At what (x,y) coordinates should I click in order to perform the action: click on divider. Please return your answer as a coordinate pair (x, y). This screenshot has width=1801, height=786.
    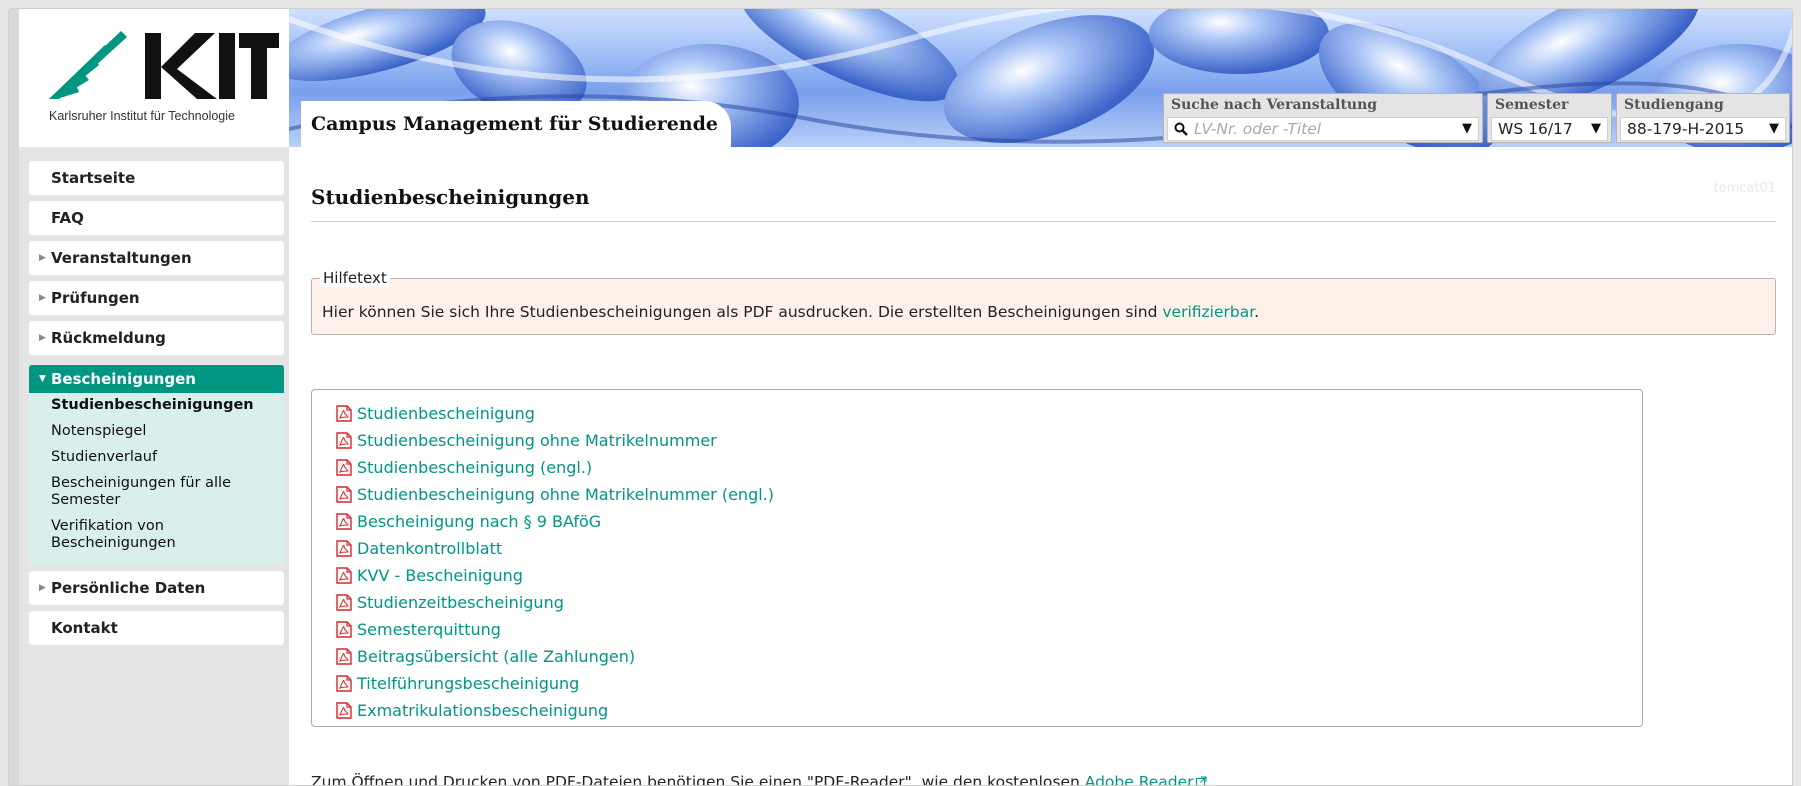
    Looking at the image, I should click on (1043, 221).